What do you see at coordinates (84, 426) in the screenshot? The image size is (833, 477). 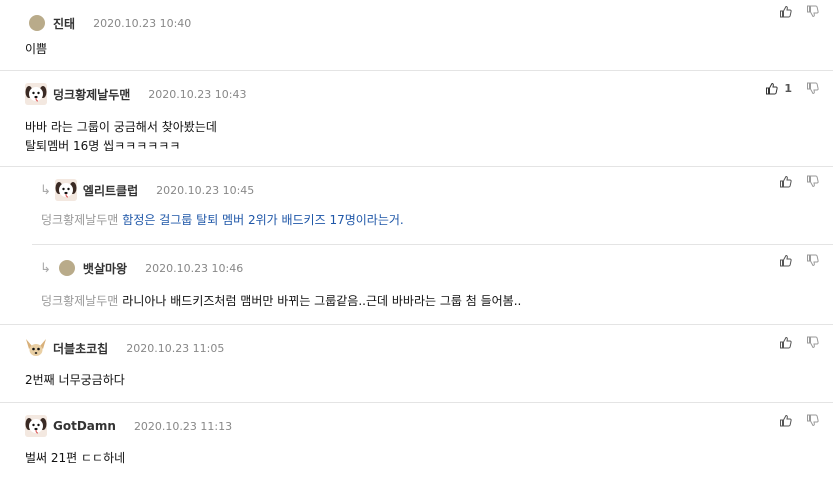 I see `comment-author: GotDamn` at bounding box center [84, 426].